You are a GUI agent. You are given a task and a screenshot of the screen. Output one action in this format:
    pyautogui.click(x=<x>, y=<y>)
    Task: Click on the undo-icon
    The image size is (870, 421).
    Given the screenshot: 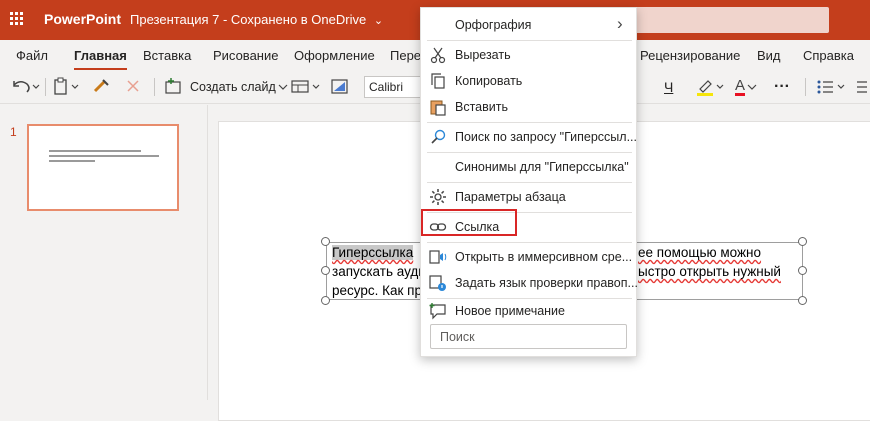 What is the action you would take?
    pyautogui.click(x=26, y=87)
    